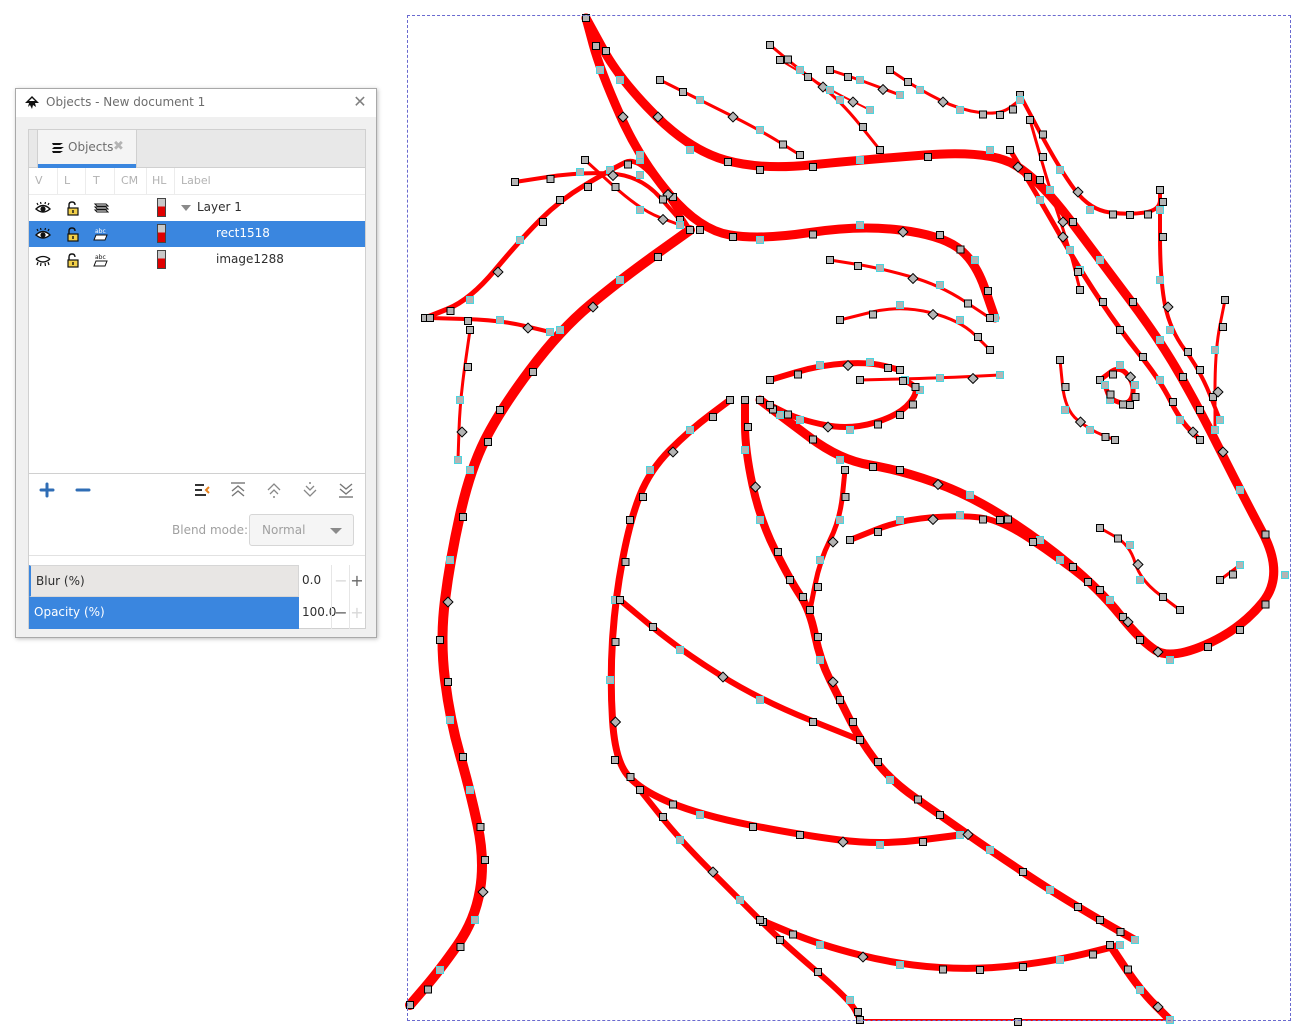  What do you see at coordinates (202, 490) in the screenshot?
I see `move-to-layer-icon` at bounding box center [202, 490].